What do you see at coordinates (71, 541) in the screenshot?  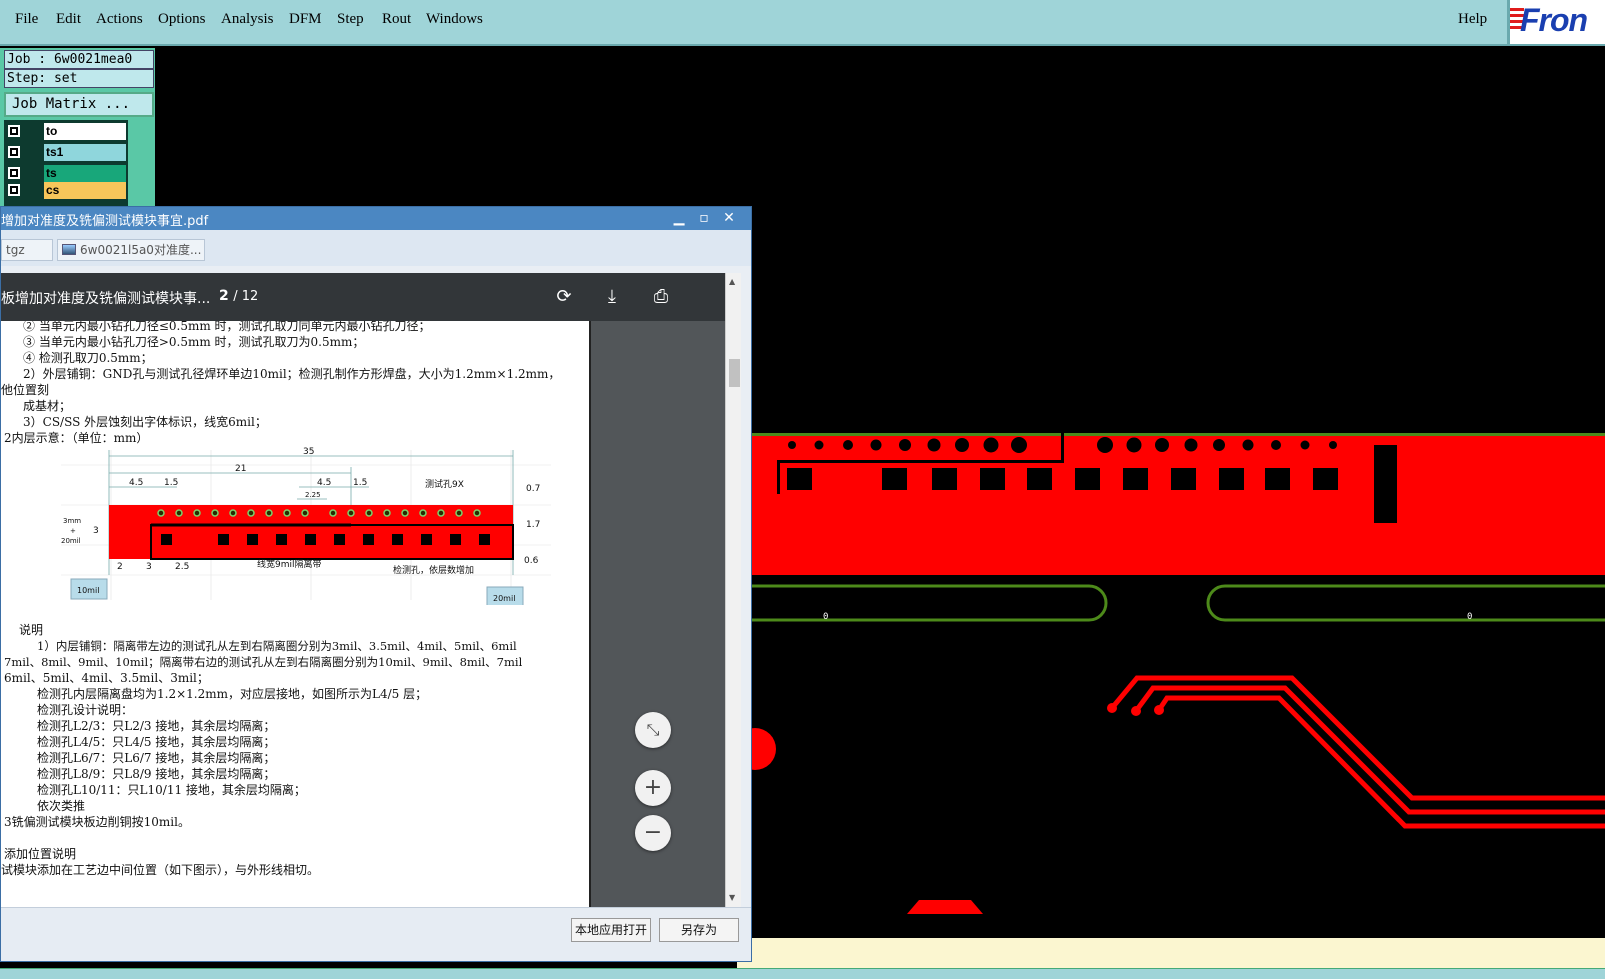 I see `diagram-label: 20mil` at bounding box center [71, 541].